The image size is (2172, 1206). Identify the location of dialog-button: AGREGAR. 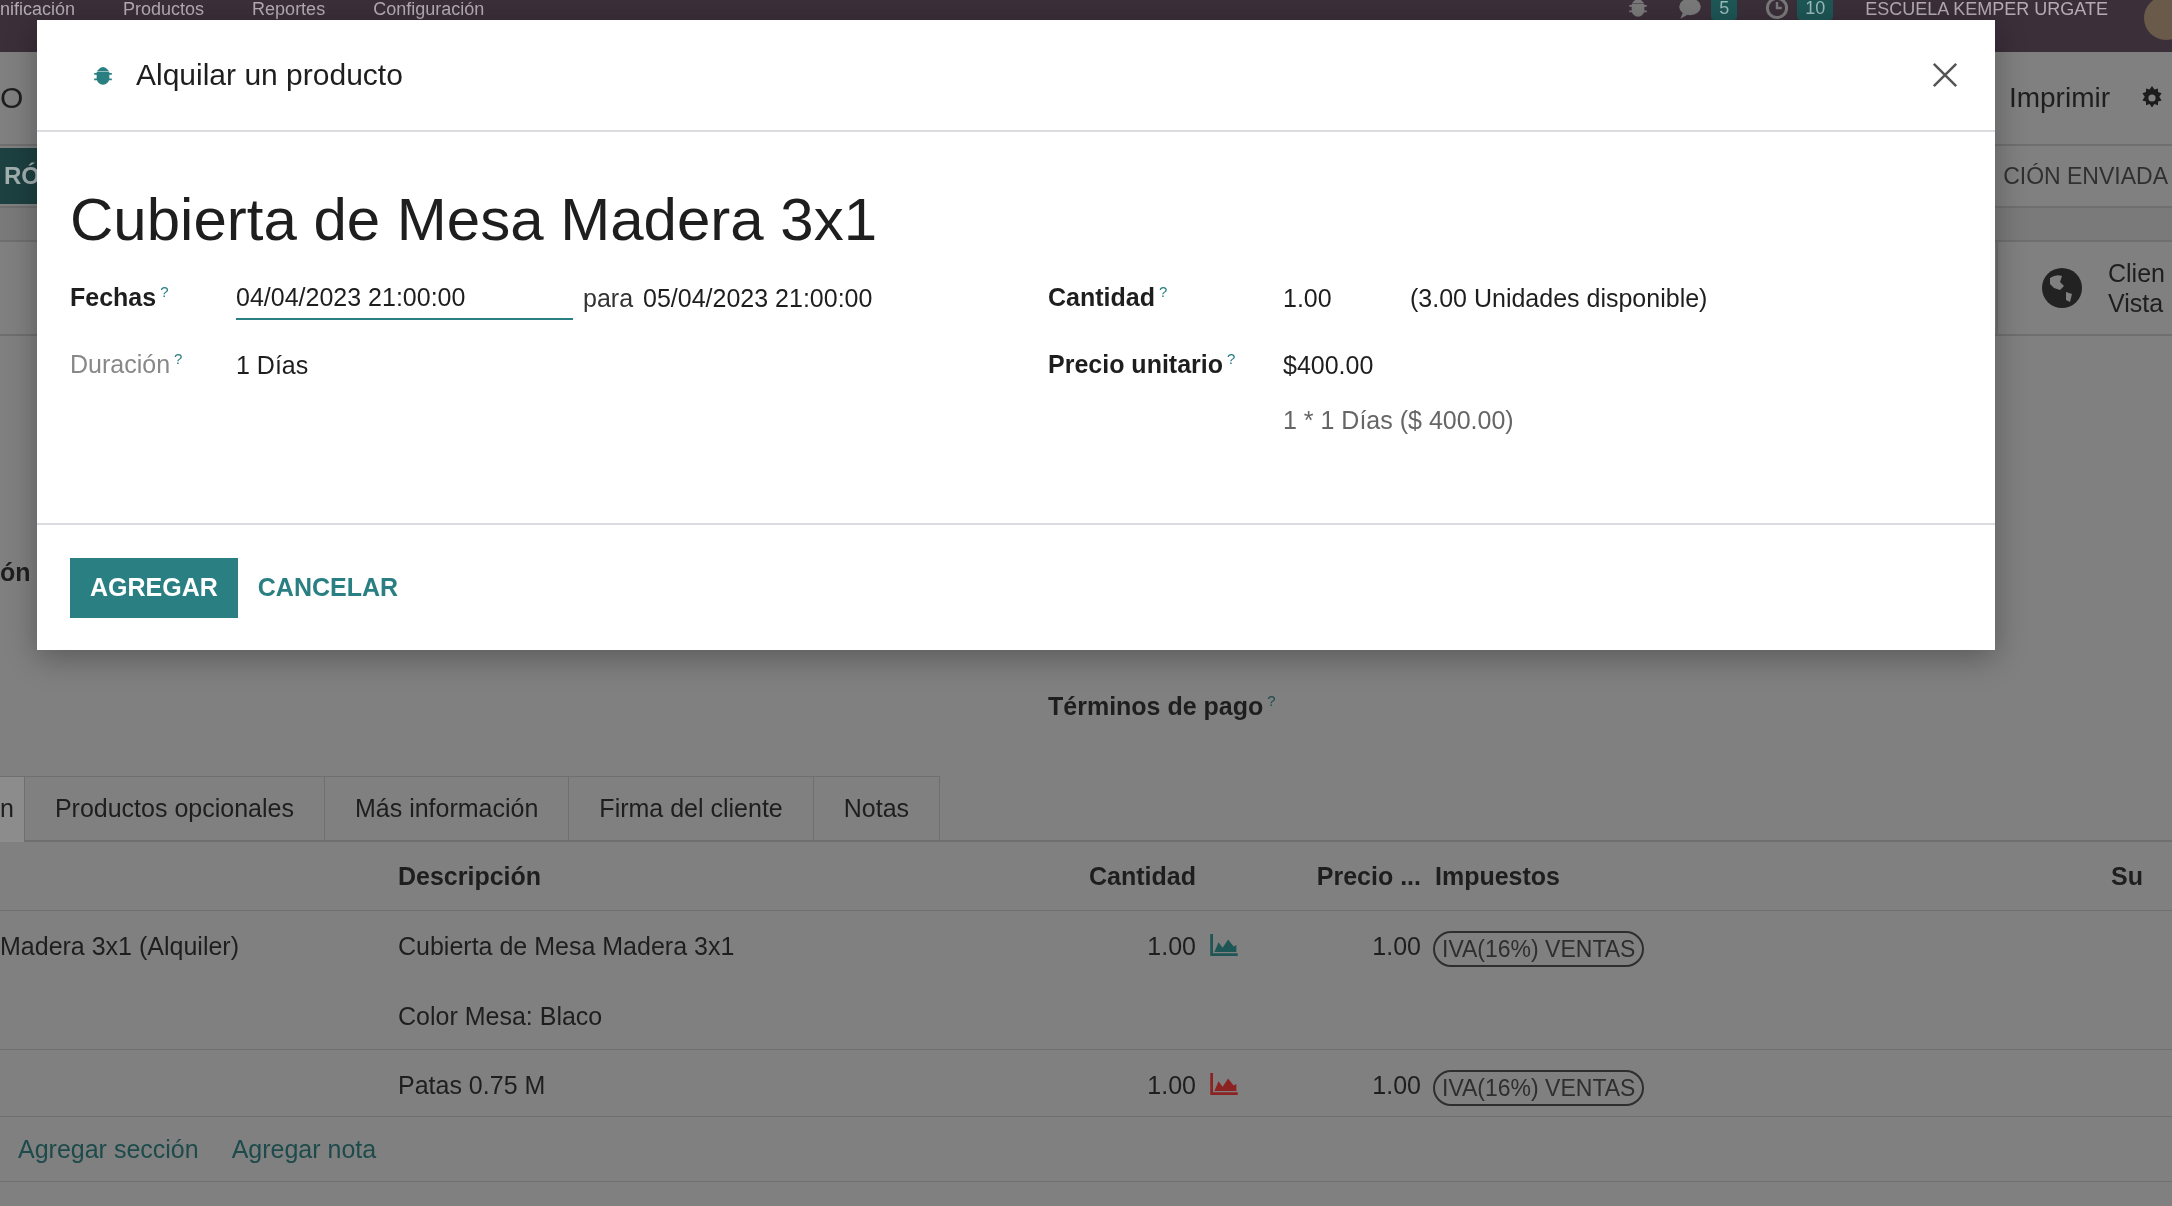
(154, 587).